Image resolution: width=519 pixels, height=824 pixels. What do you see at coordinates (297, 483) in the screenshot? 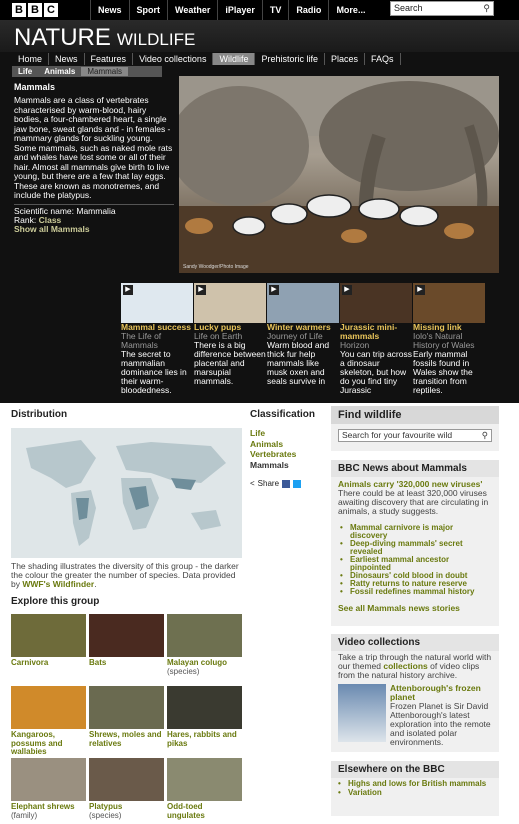
I see `twitter-icon` at bounding box center [297, 483].